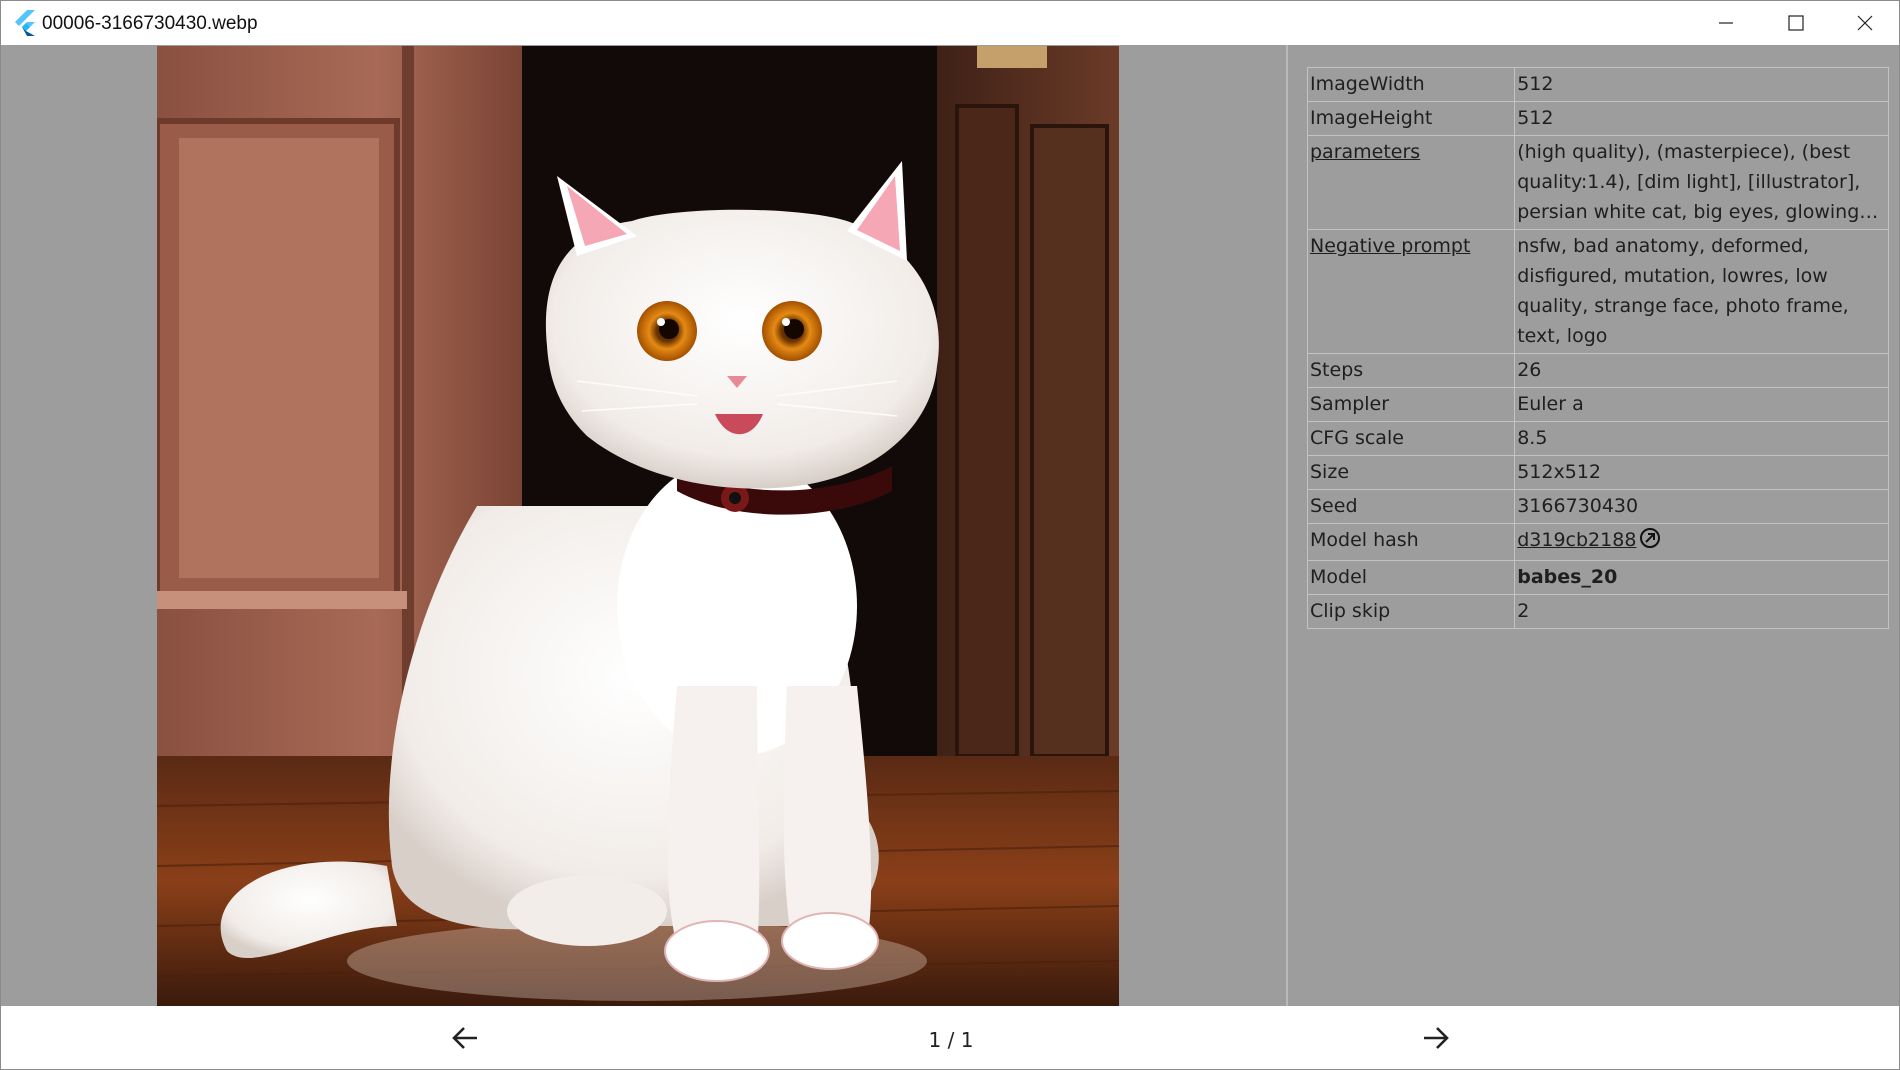 The height and width of the screenshot is (1070, 1900). I want to click on table-row: Model hash d319cb2188, so click(1597, 542).